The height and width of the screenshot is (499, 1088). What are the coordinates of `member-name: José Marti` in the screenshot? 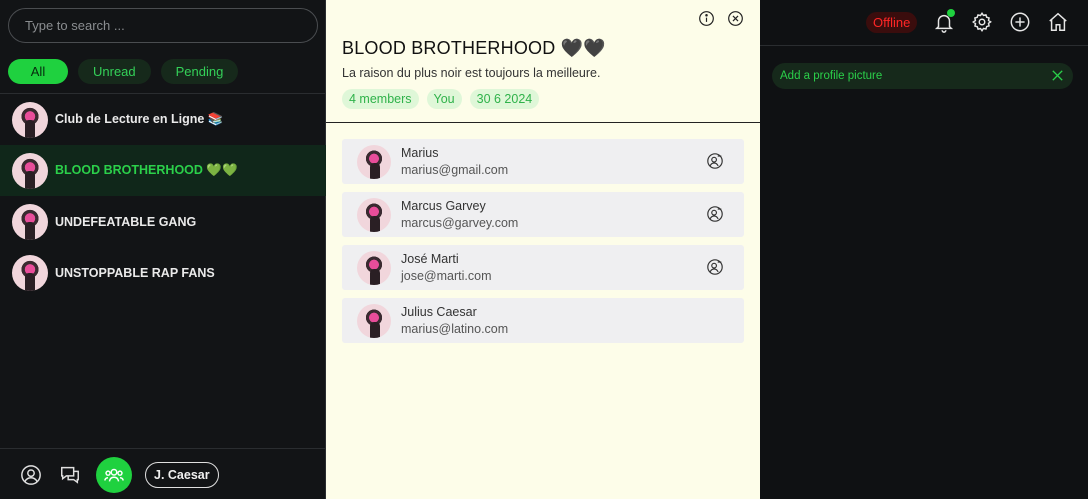 It's located at (430, 258).